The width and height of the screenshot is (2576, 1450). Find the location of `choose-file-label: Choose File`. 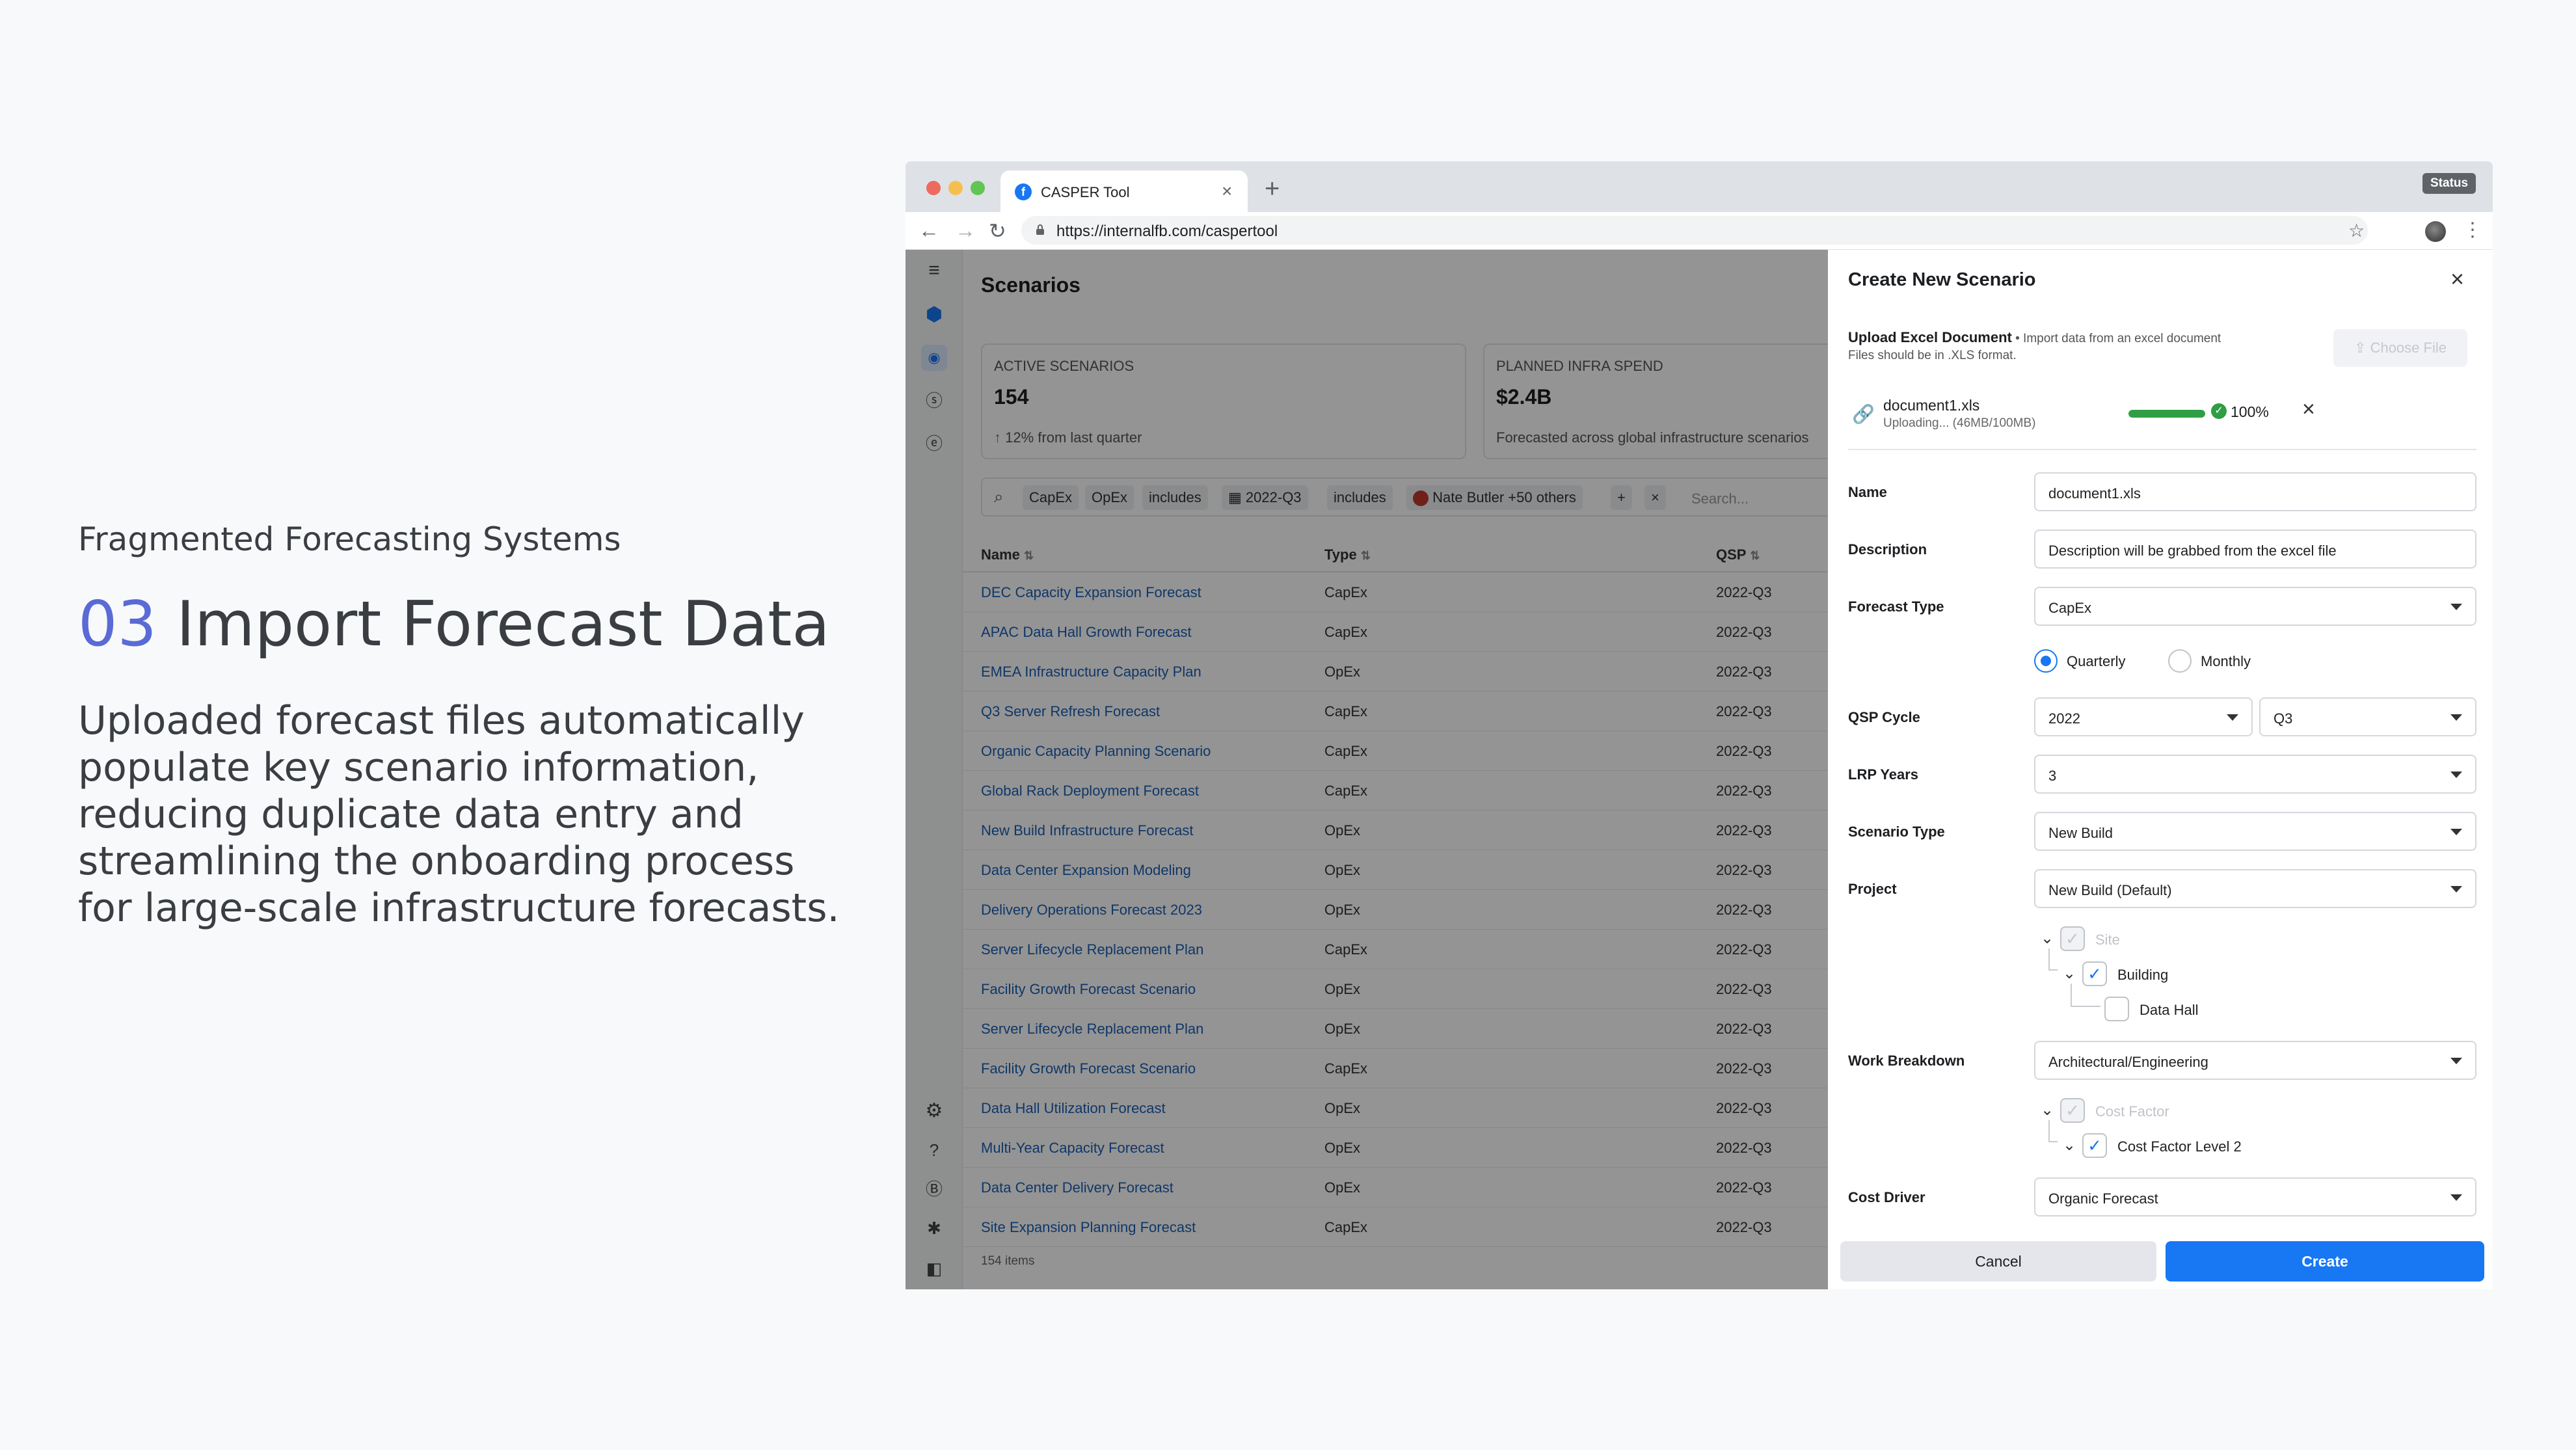

choose-file-label: Choose File is located at coordinates (2408, 348).